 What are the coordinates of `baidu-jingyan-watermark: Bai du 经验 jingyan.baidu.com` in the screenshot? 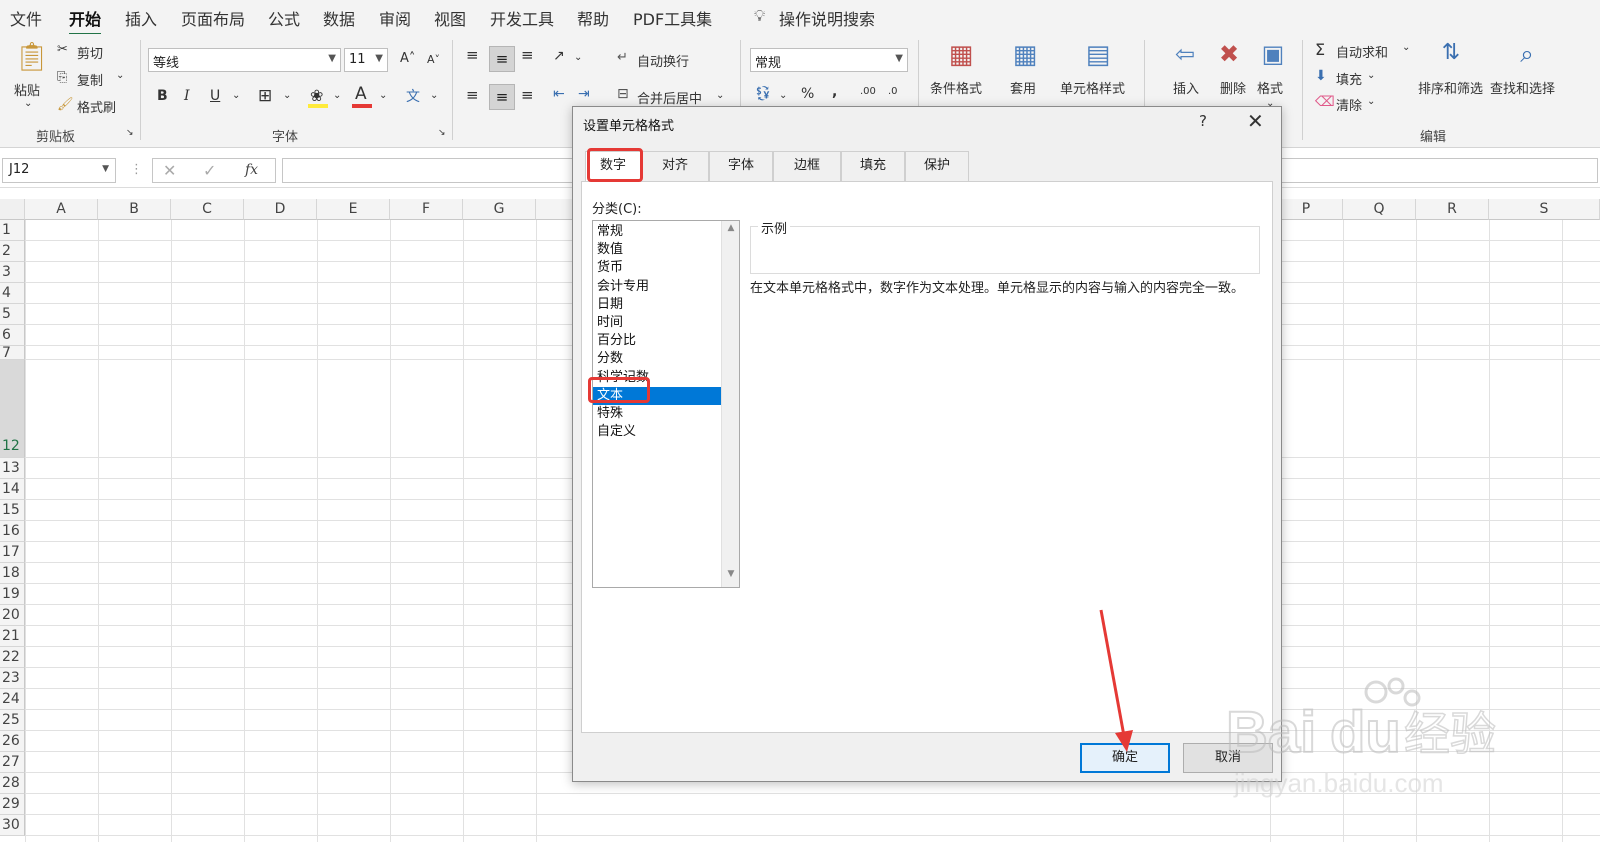 It's located at (1361, 737).